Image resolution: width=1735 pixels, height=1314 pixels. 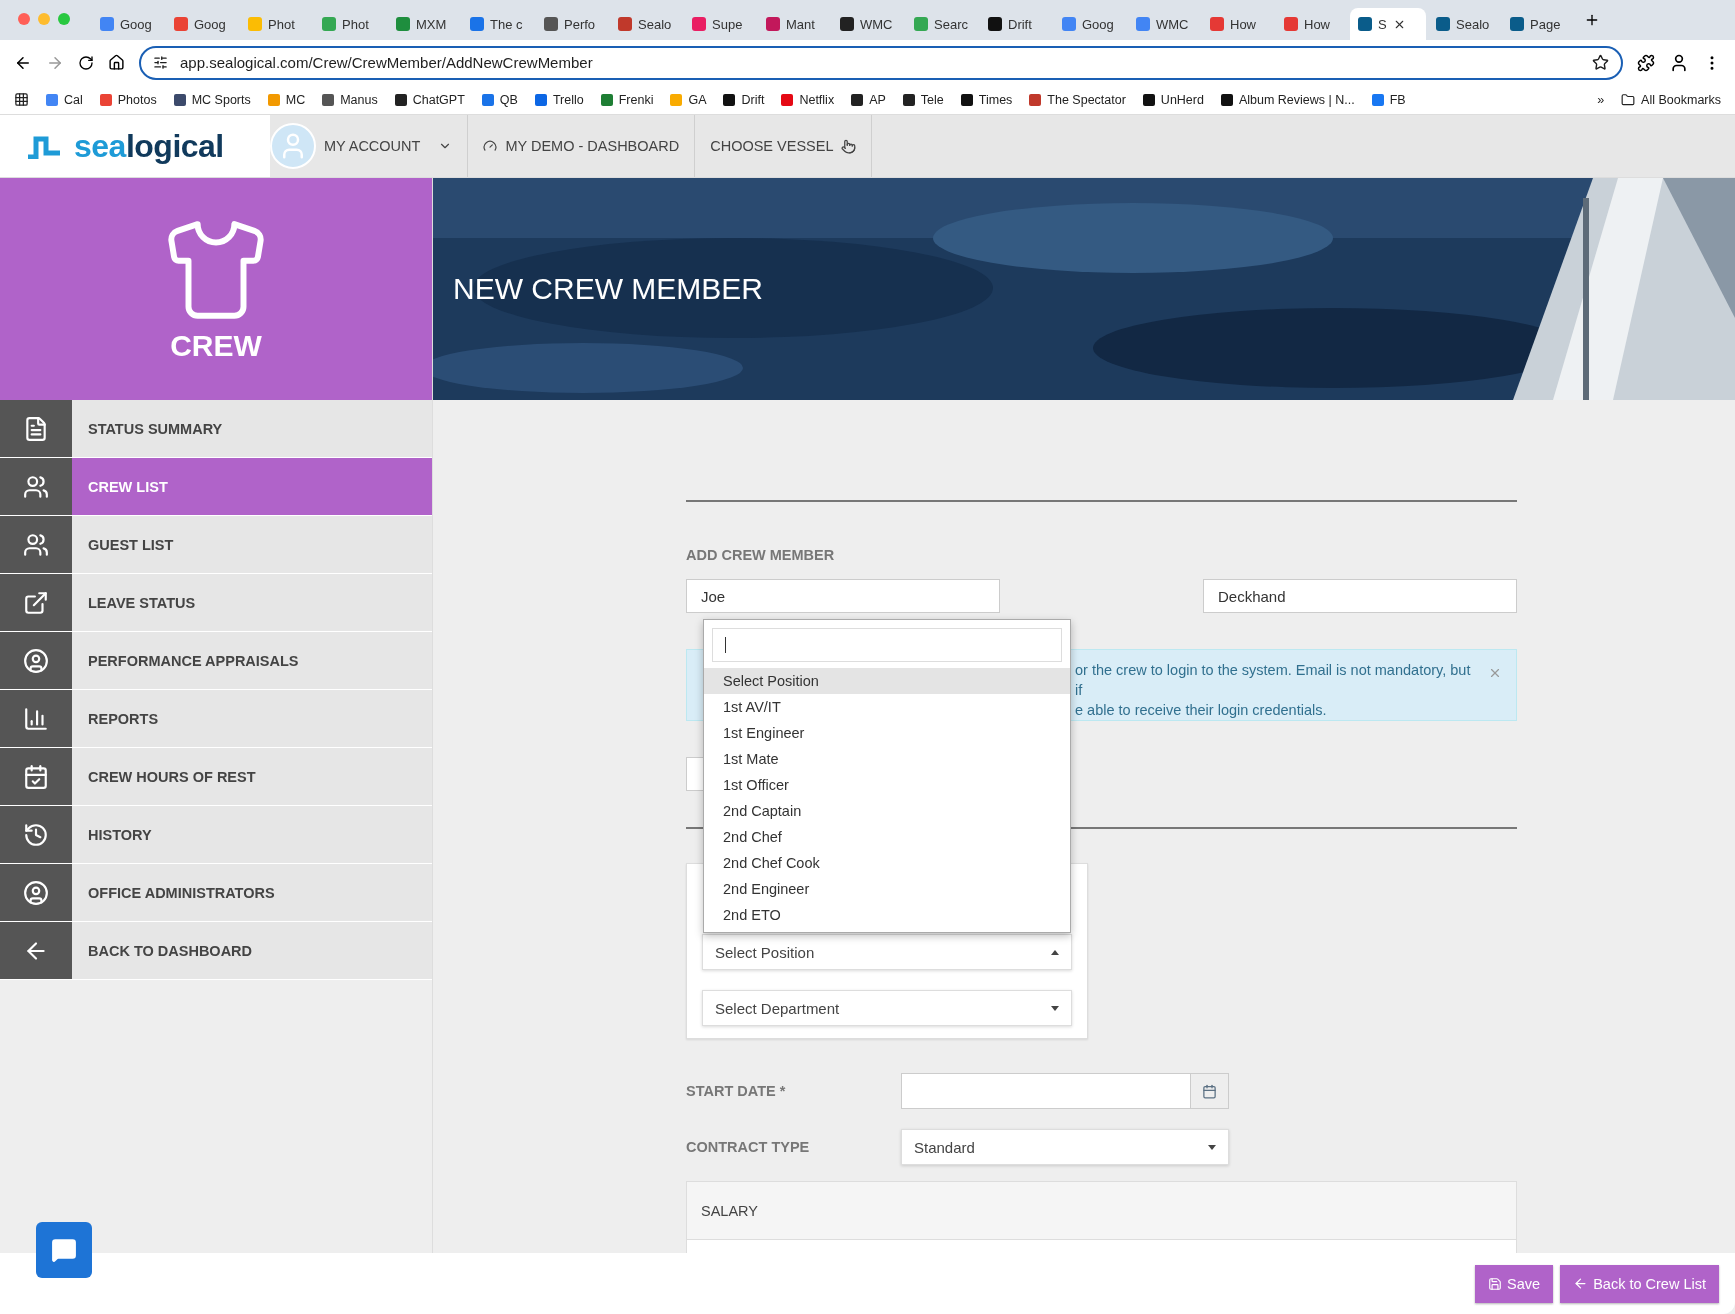 I want to click on bookmark: Trello, so click(x=559, y=99).